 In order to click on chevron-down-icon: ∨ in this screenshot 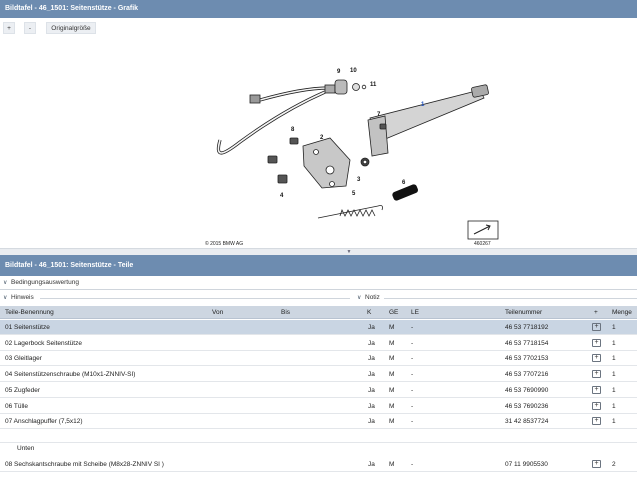, I will do `click(359, 298)`.